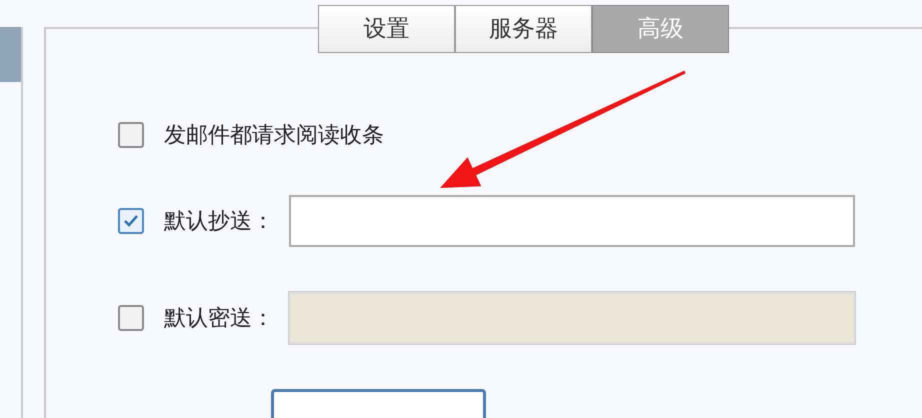  What do you see at coordinates (386, 29) in the screenshot?
I see `tab: 设置` at bounding box center [386, 29].